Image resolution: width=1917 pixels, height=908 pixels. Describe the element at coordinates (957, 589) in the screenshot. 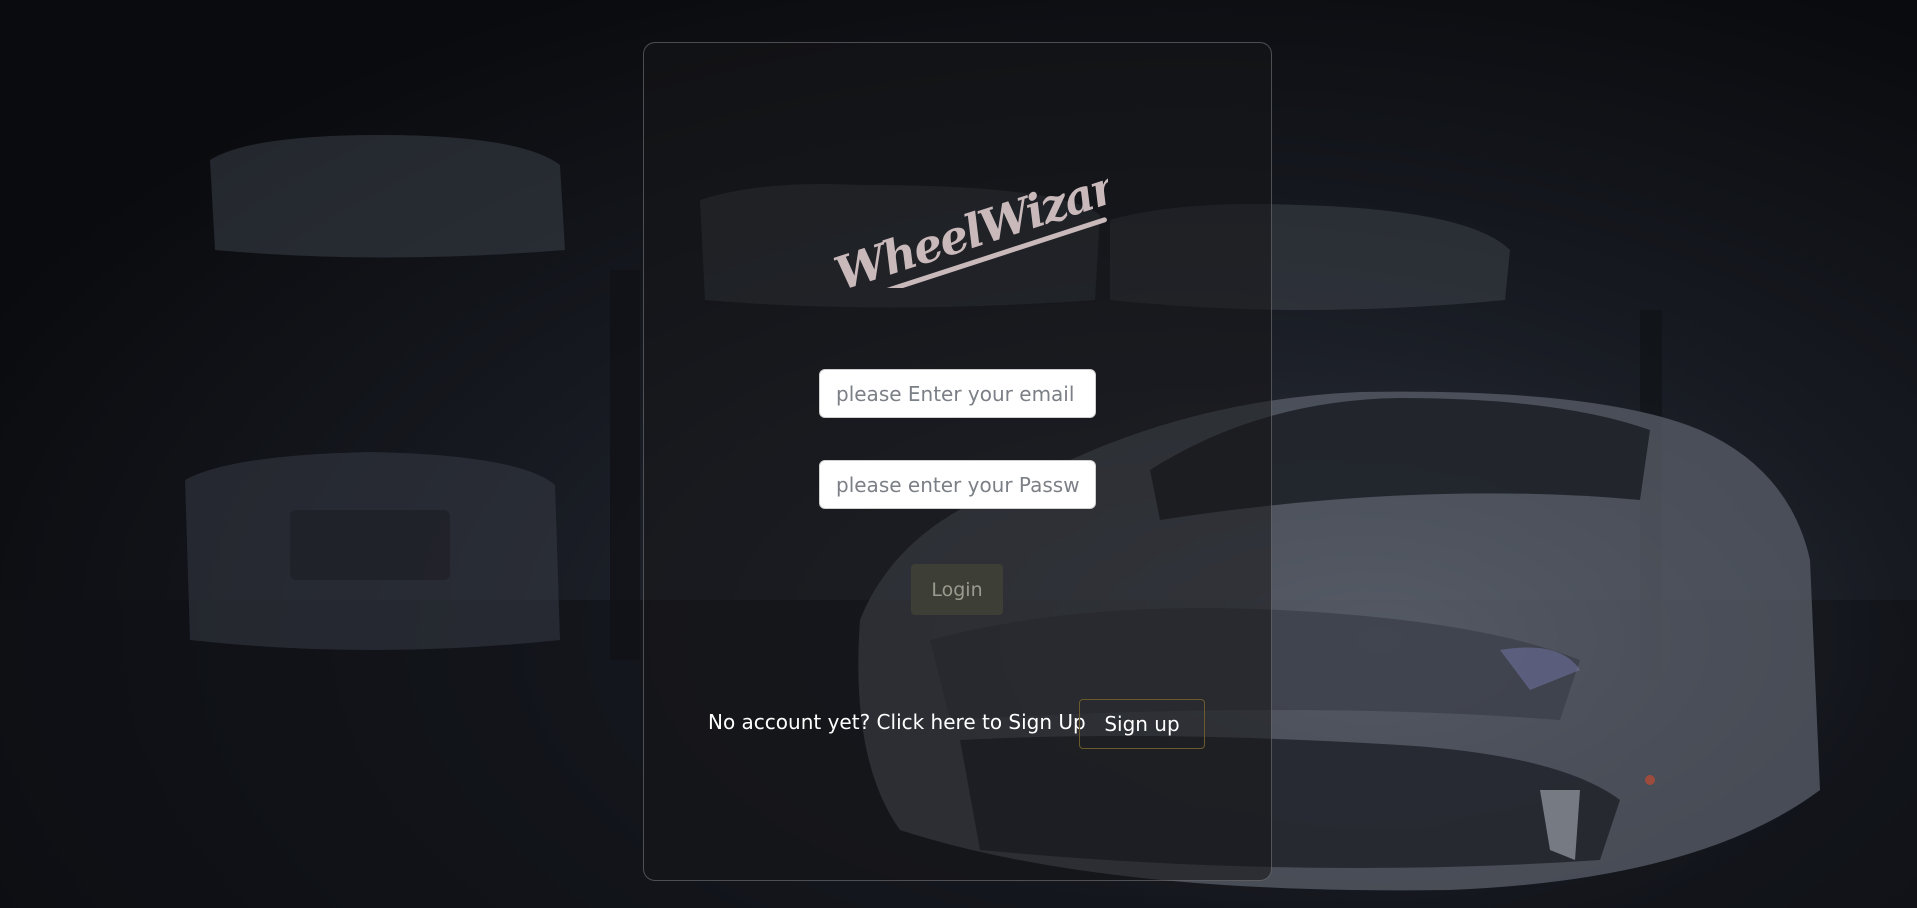

I see `login-button: Login` at that location.